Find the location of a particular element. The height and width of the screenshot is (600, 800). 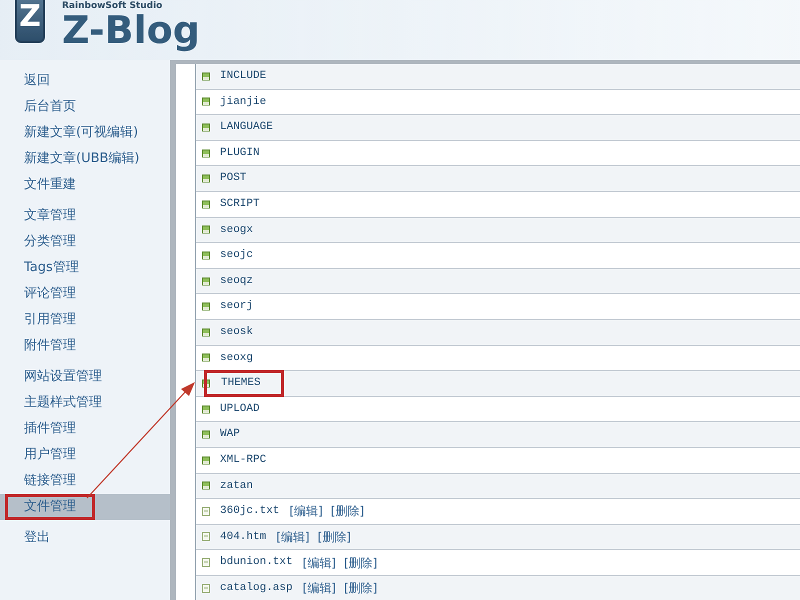

folder-link: seosk is located at coordinates (237, 332).